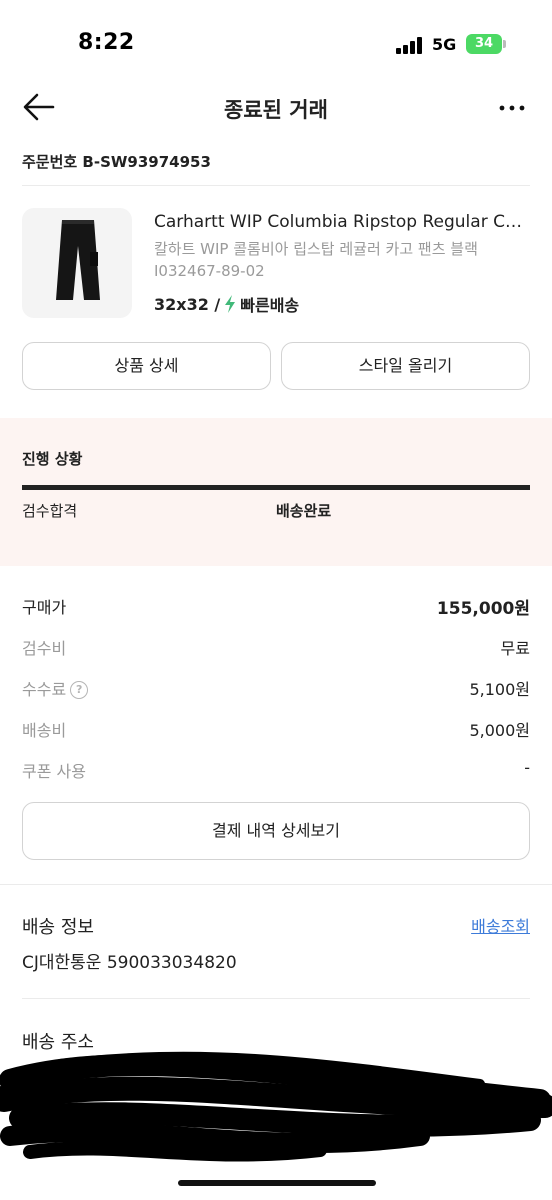 The width and height of the screenshot is (552, 1200). What do you see at coordinates (304, 511) in the screenshot?
I see `progress-step-delivered: 배송완료` at bounding box center [304, 511].